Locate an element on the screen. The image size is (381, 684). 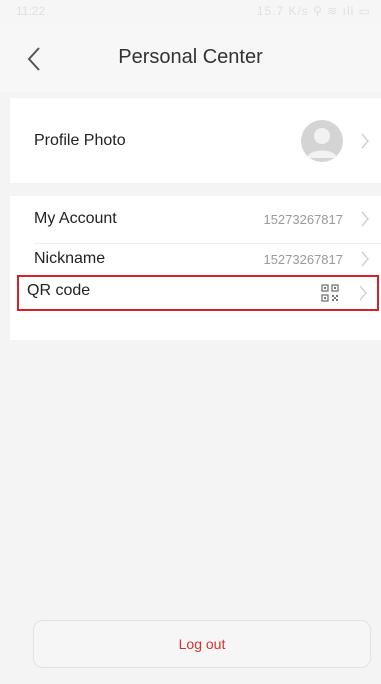
avatar is located at coordinates (322, 141).